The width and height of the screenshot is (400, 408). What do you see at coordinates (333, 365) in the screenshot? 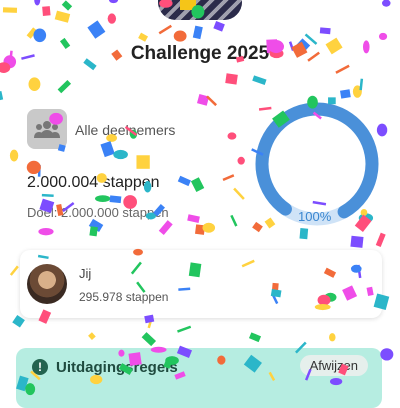
I see `dismiss-button: Afwijzen` at bounding box center [333, 365].